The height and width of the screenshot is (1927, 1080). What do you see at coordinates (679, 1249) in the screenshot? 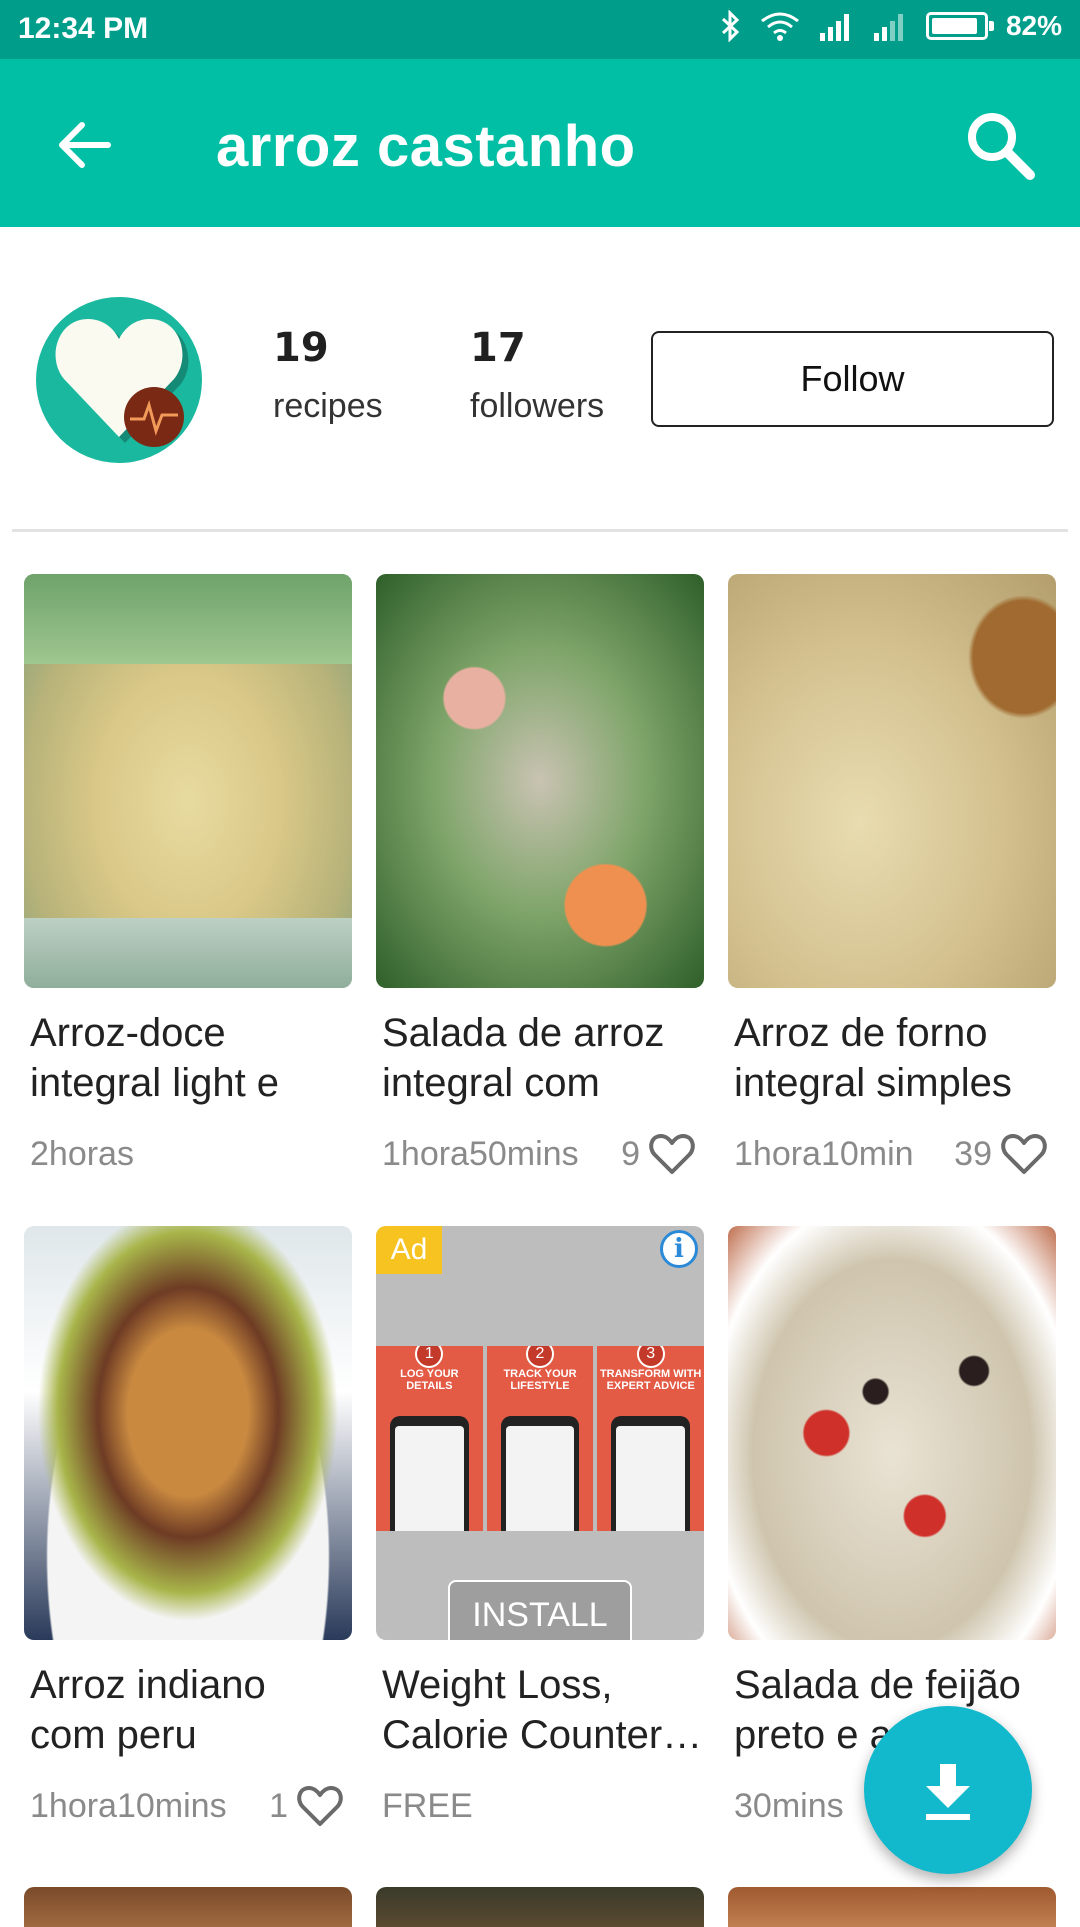
I see `info-icon: i` at bounding box center [679, 1249].